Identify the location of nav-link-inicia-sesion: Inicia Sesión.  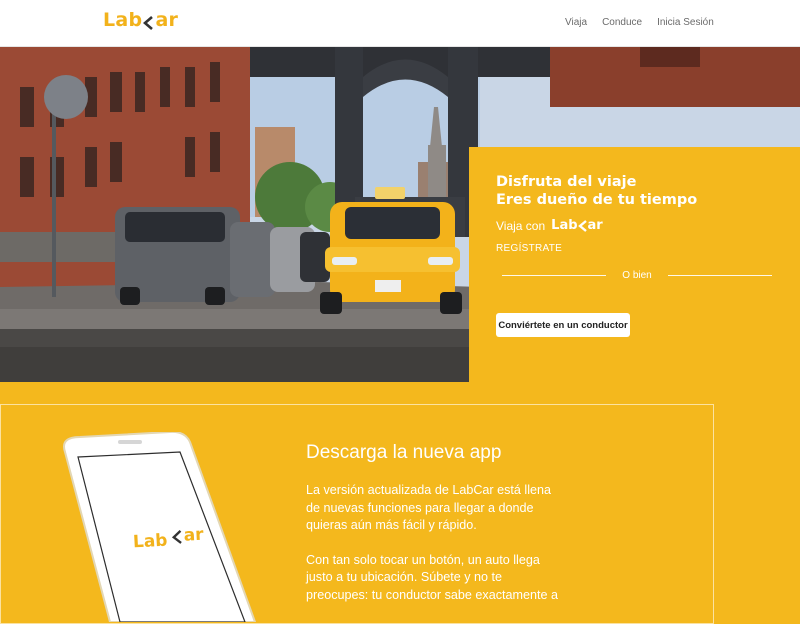
(685, 22).